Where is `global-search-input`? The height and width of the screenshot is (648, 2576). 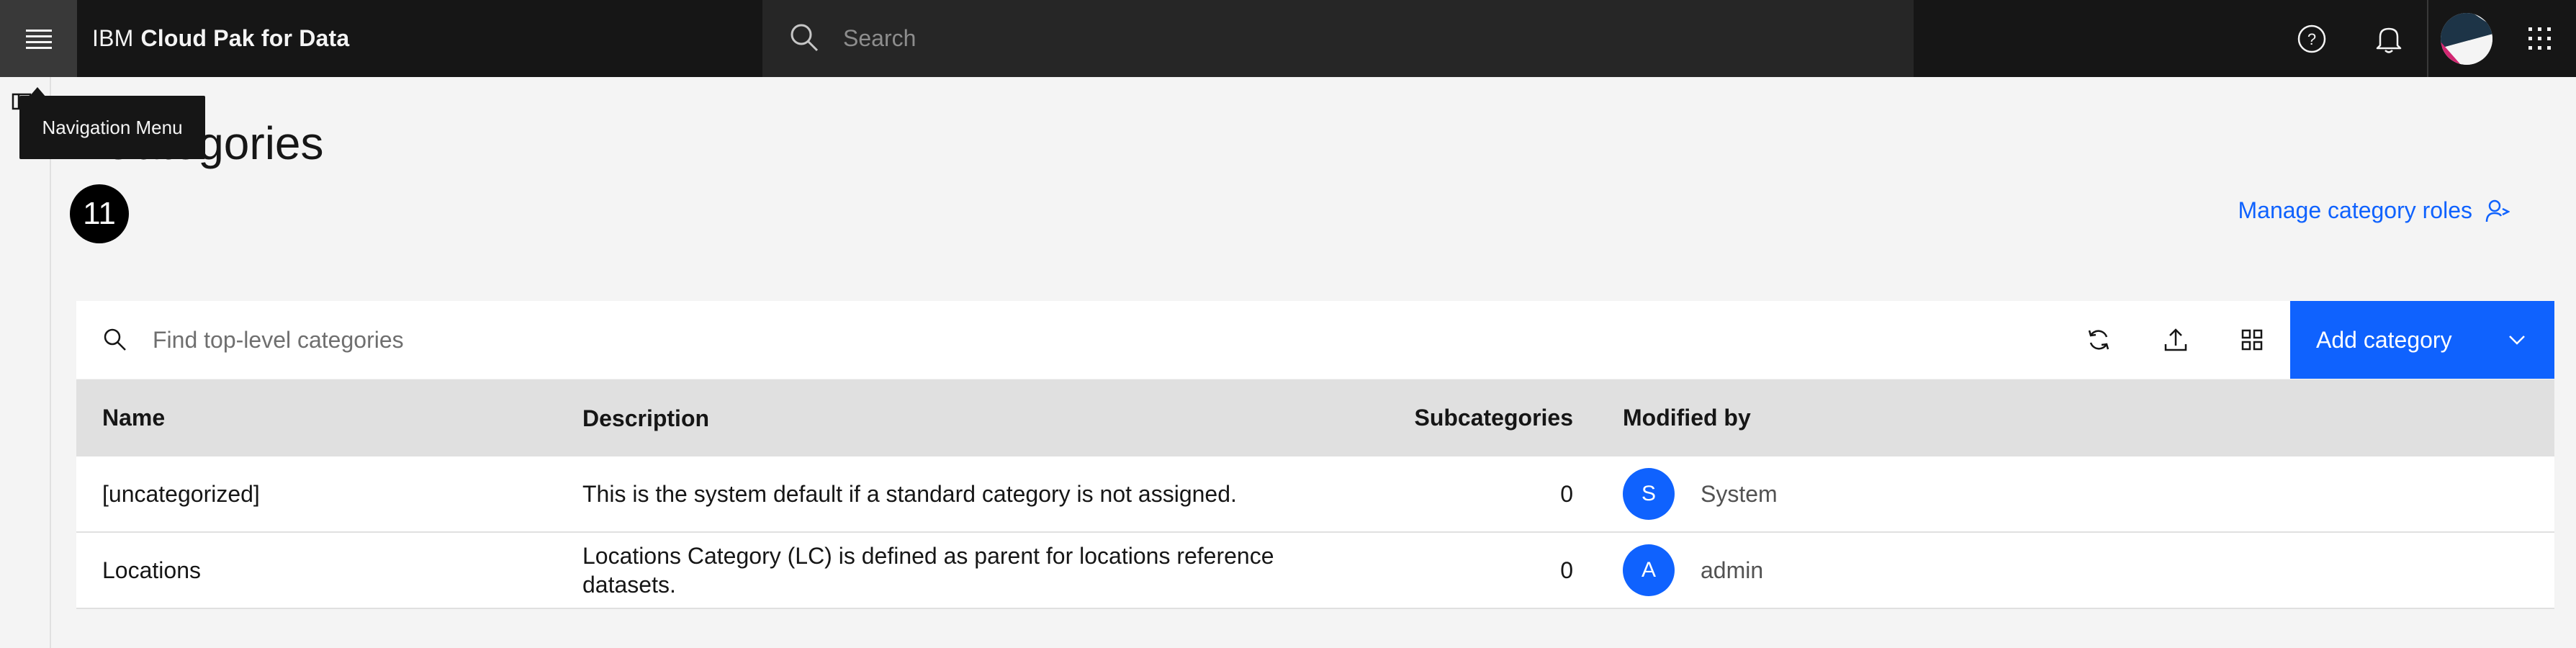 global-search-input is located at coordinates (1347, 38).